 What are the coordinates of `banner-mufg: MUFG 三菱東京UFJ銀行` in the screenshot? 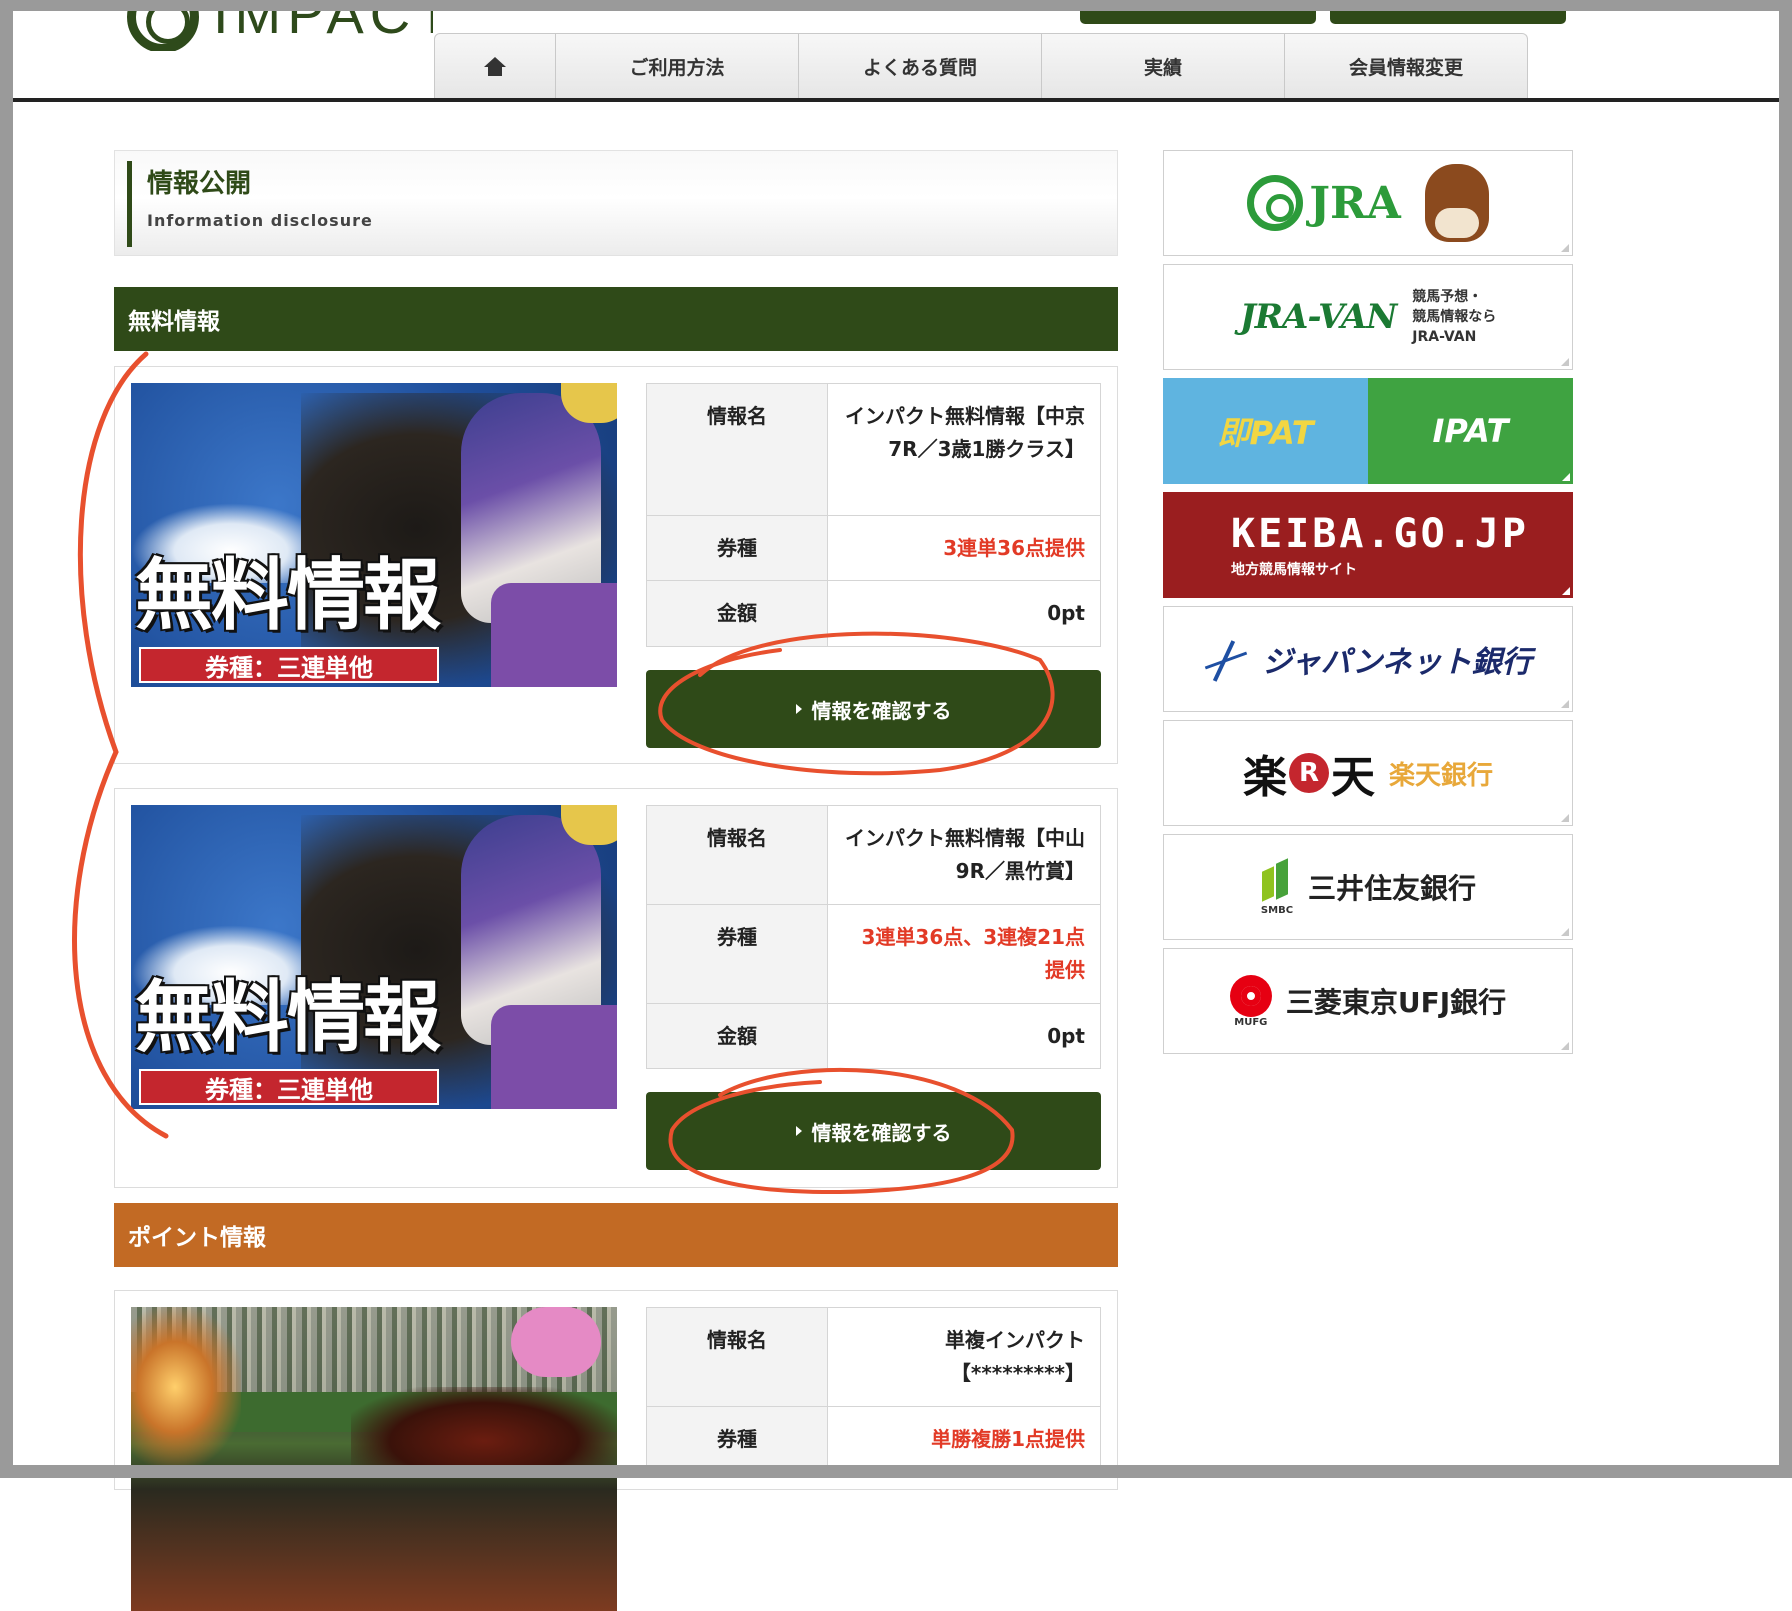 It's located at (1368, 1001).